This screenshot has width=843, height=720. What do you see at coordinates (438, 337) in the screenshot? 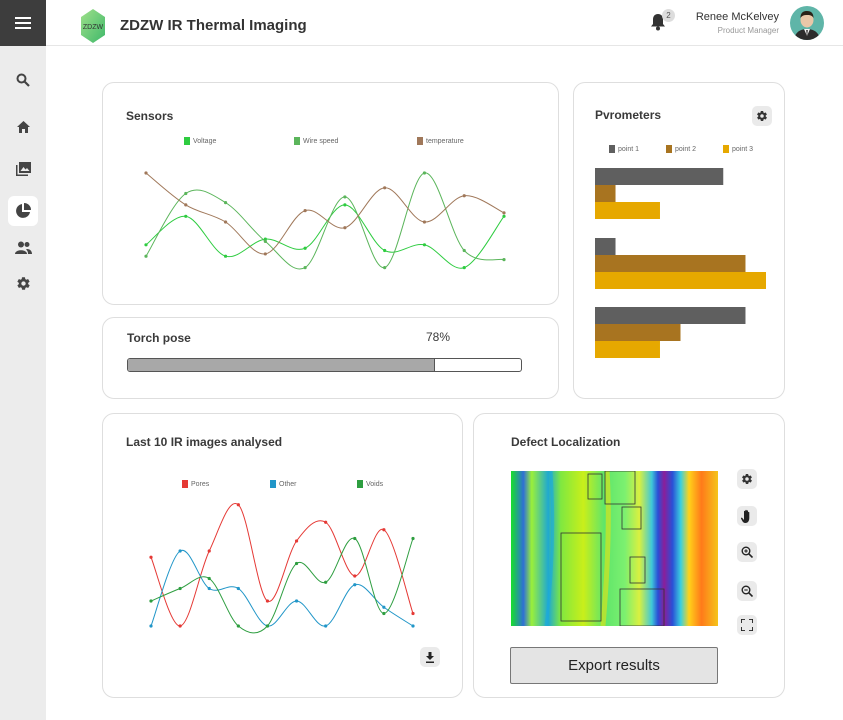
I see `torch-pose-percent: 78%` at bounding box center [438, 337].